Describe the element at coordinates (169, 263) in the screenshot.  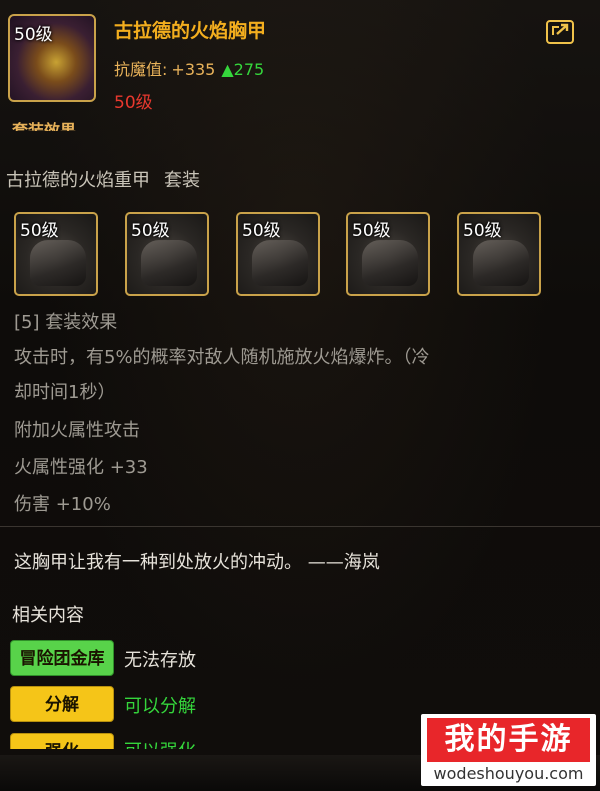
I see `chest-armor-icon` at that location.